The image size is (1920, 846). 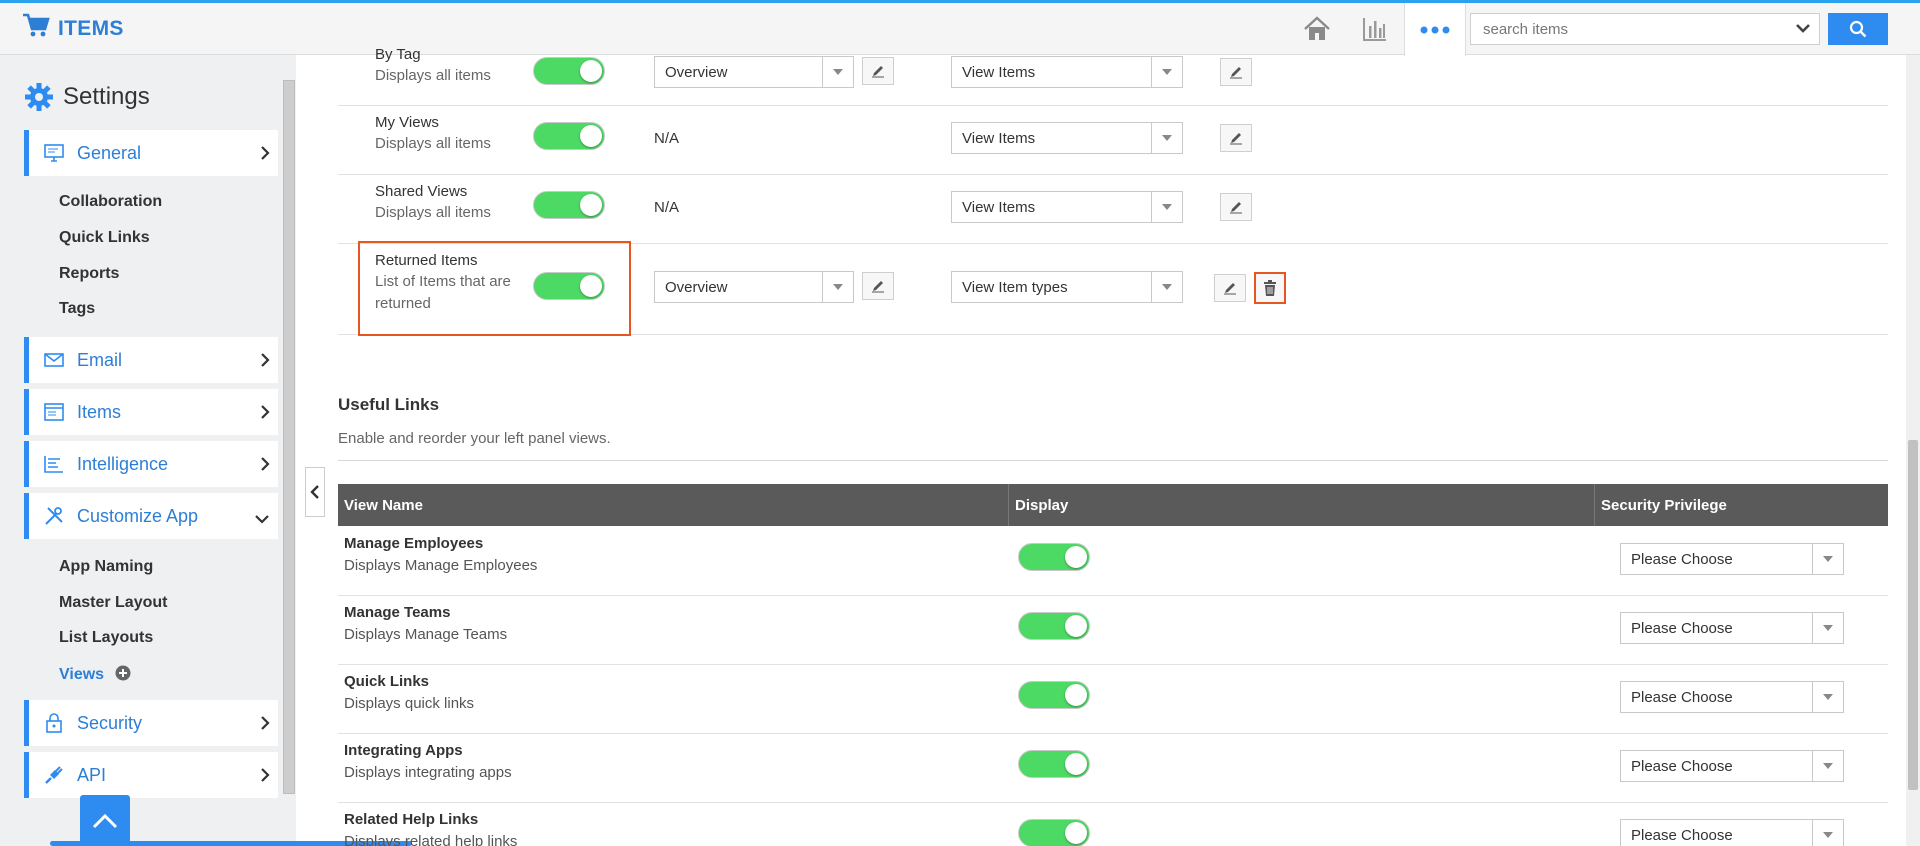 What do you see at coordinates (1803, 29) in the screenshot?
I see `search-dropdown-button` at bounding box center [1803, 29].